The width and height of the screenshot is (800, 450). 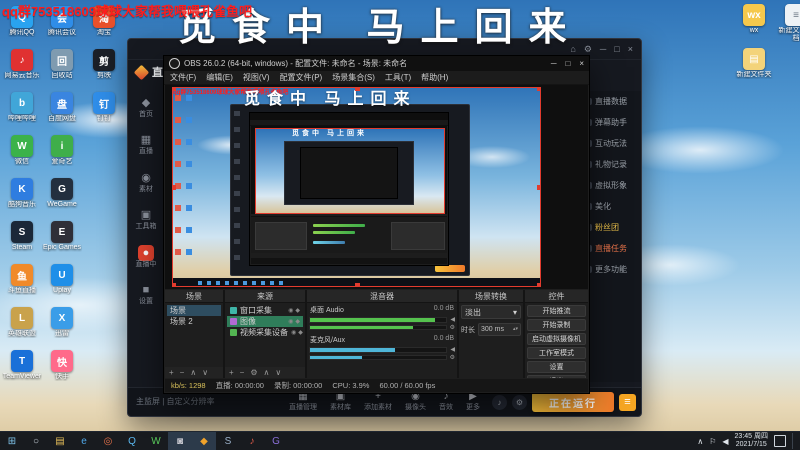 What do you see at coordinates (581, 63) in the screenshot?
I see `window-control-button: ×` at bounding box center [581, 63].